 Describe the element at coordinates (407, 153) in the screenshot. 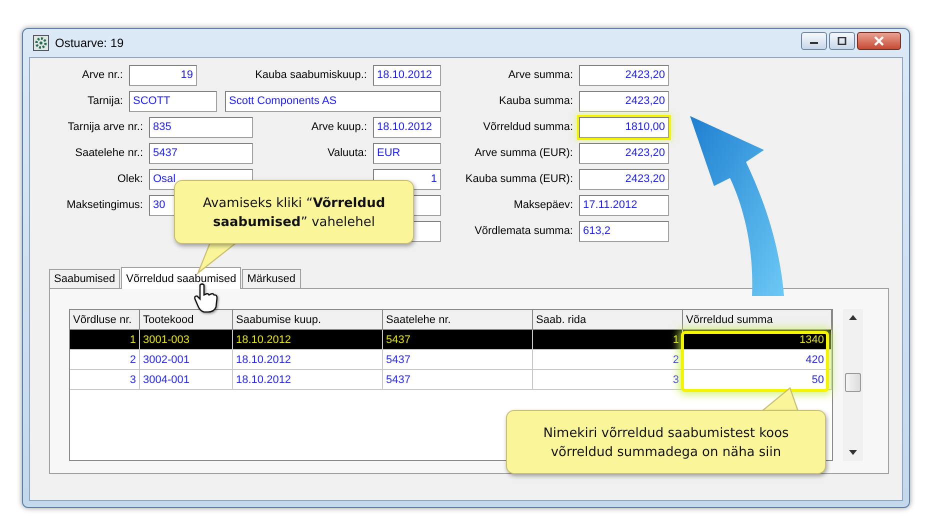

I see `input-field: EUR` at that location.